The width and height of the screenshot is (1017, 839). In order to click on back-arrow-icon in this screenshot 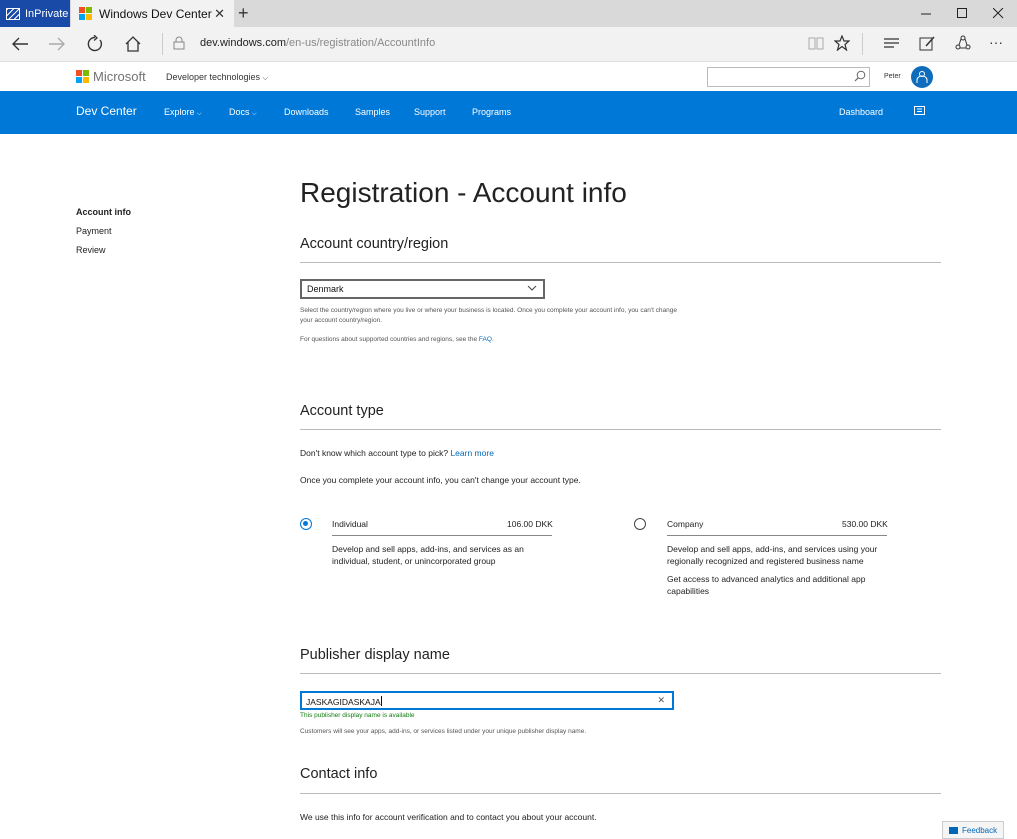, I will do `click(20, 44)`.